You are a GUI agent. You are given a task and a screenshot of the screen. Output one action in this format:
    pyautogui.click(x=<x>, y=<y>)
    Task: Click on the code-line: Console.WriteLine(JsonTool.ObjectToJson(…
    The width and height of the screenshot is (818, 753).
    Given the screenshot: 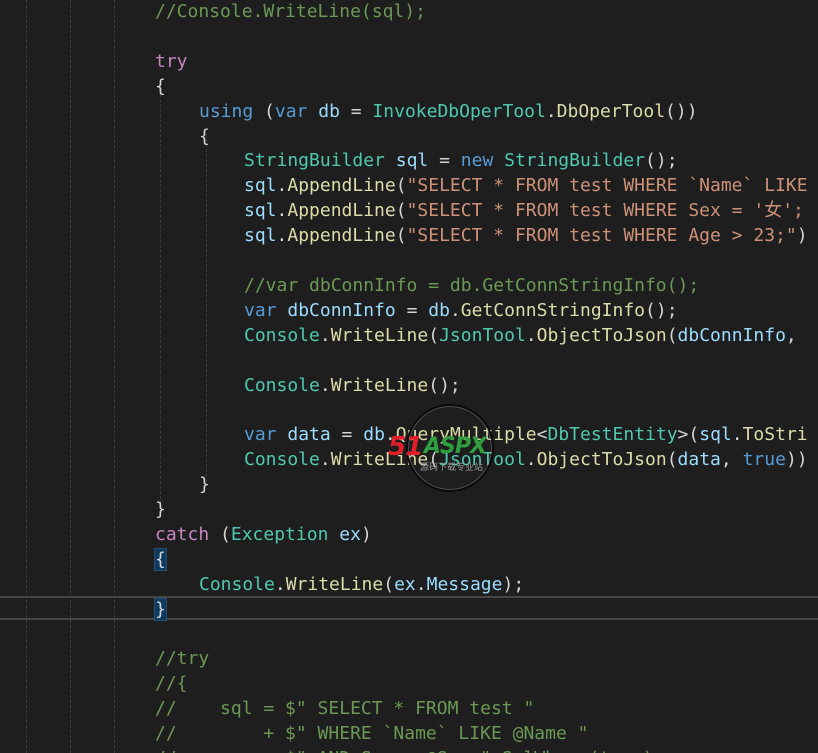 What is the action you would take?
    pyautogui.click(x=409, y=336)
    